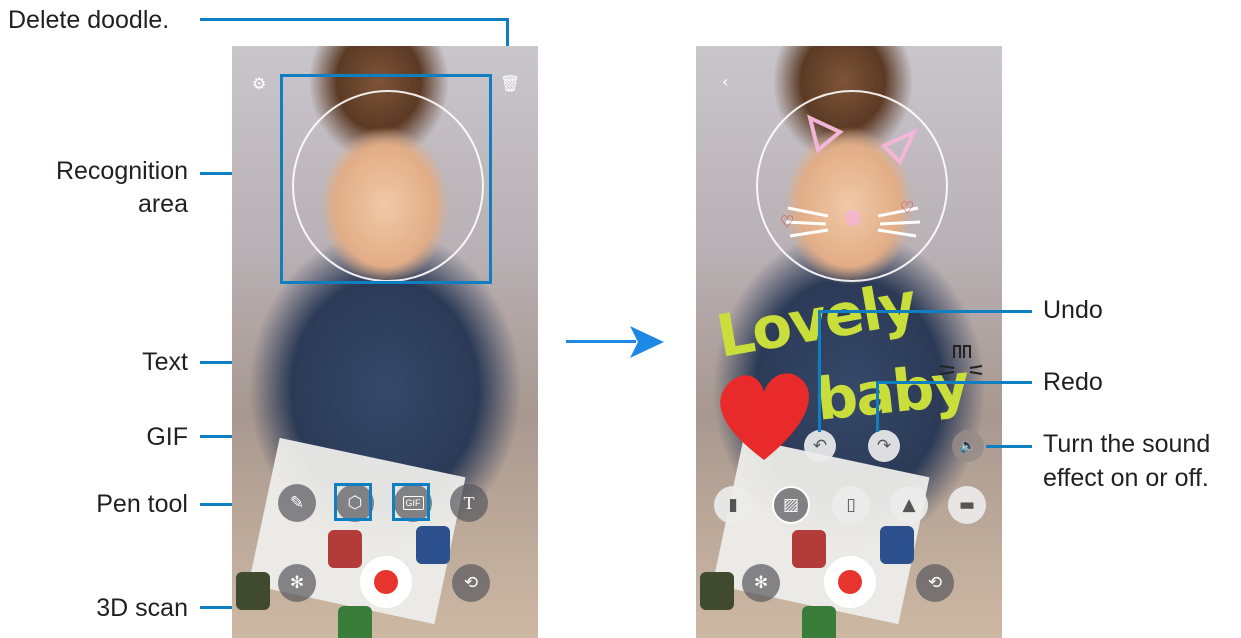  What do you see at coordinates (1009, 446) in the screenshot?
I see `sound-leader` at bounding box center [1009, 446].